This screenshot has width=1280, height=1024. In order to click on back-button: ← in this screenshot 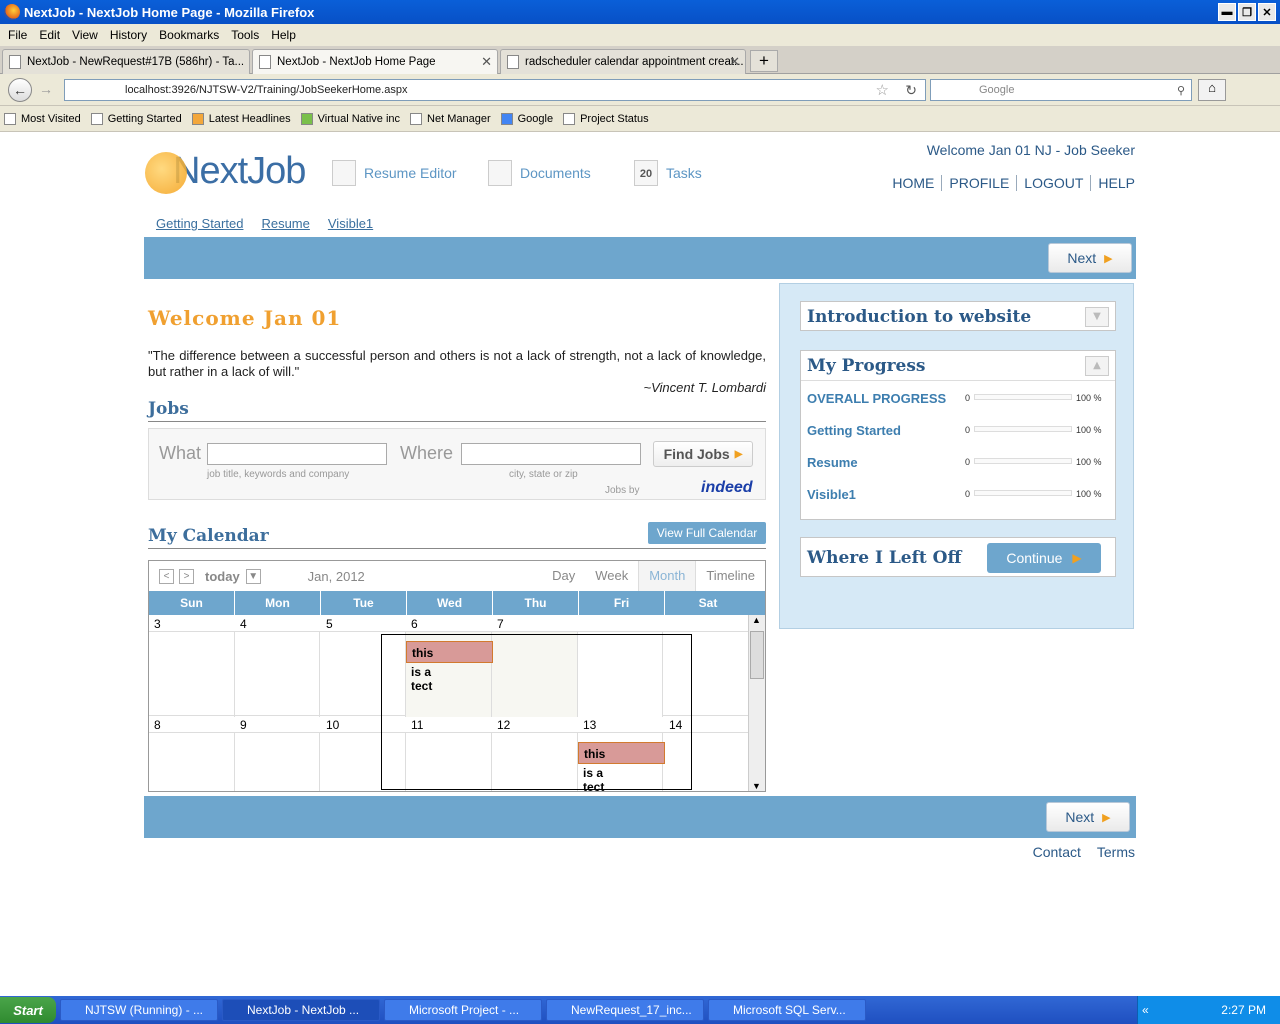, I will do `click(20, 90)`.